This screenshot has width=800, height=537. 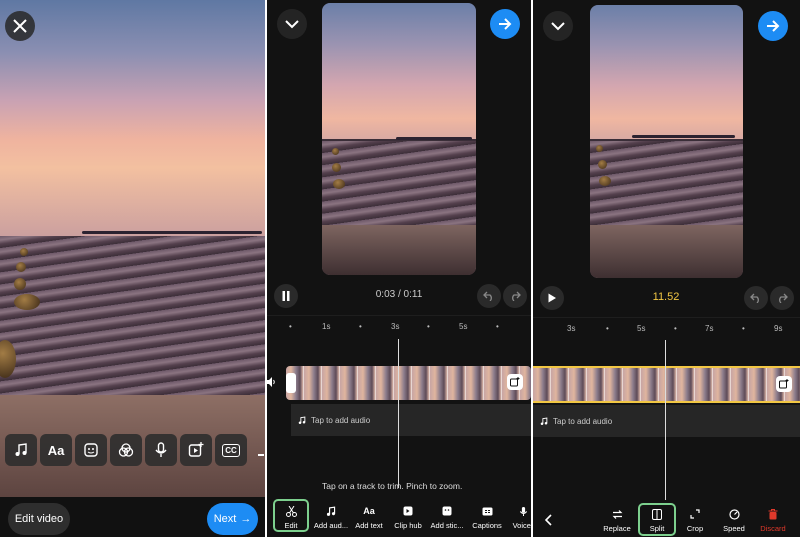 What do you see at coordinates (773, 513) in the screenshot?
I see `trash-icon` at bounding box center [773, 513].